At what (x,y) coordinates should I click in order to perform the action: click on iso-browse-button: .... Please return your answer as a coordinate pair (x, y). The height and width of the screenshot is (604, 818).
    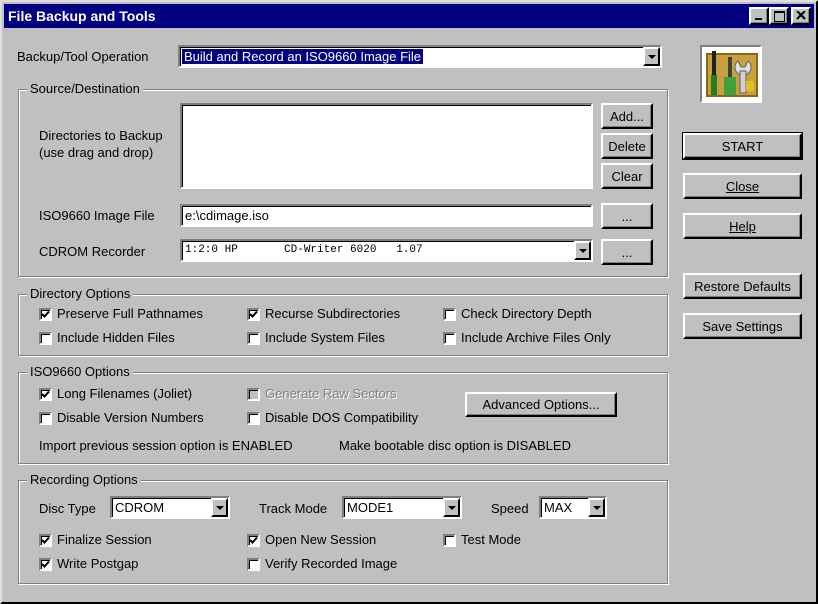
    Looking at the image, I should click on (627, 216).